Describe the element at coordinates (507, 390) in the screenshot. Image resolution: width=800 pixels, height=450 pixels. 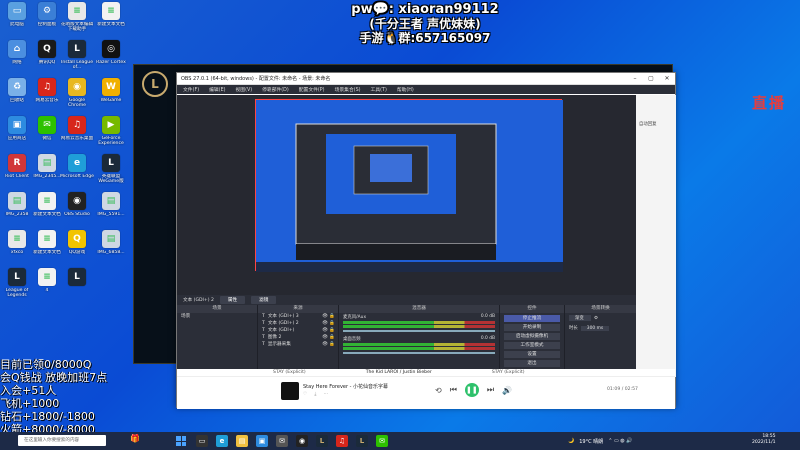
I see `volume-icon: 🔊` at that location.